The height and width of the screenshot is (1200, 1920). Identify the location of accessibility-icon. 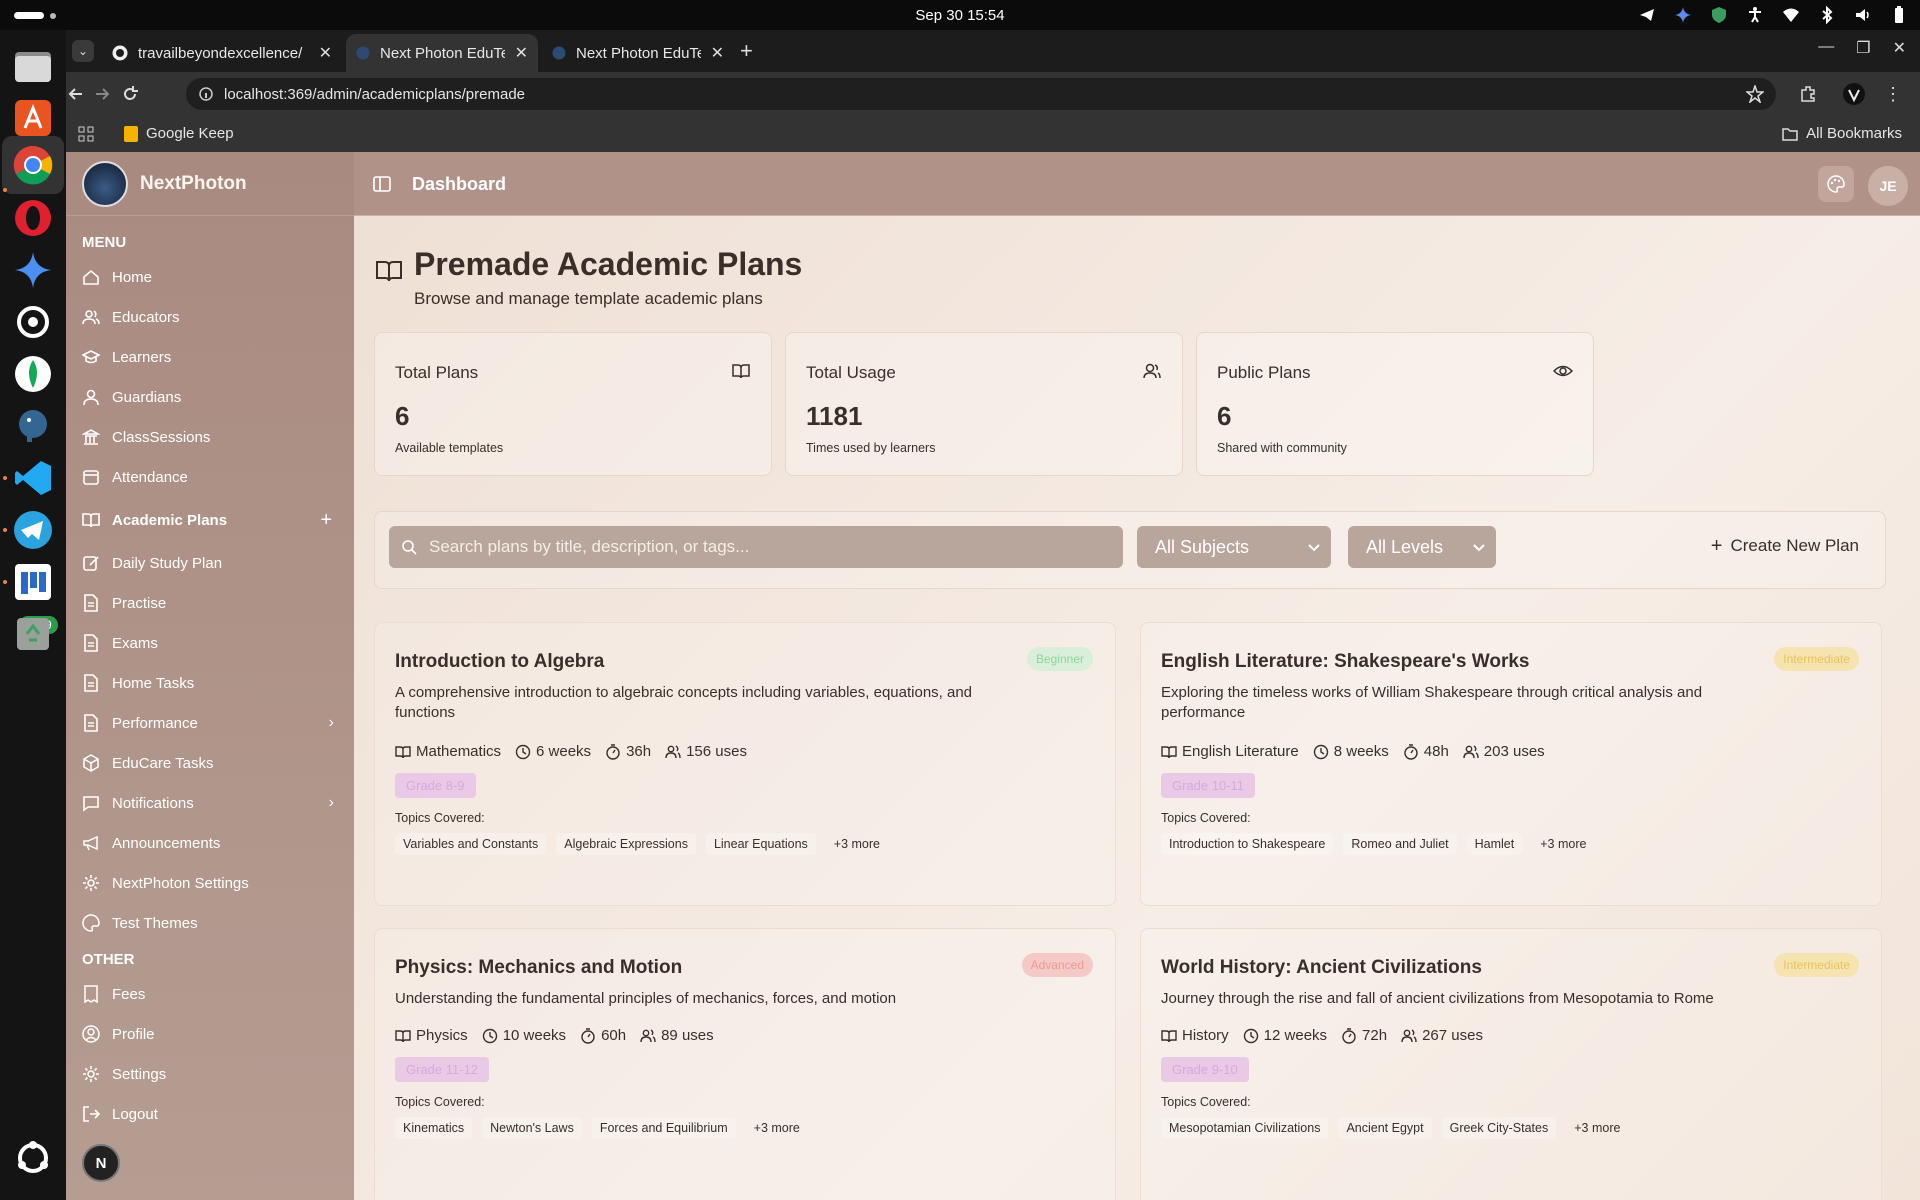
(1755, 15).